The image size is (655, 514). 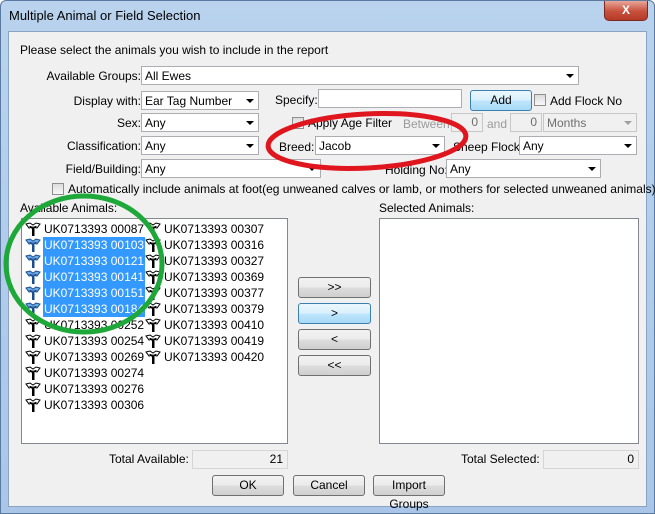 I want to click on animal-tag: UK0713393 00410, so click(x=214, y=325).